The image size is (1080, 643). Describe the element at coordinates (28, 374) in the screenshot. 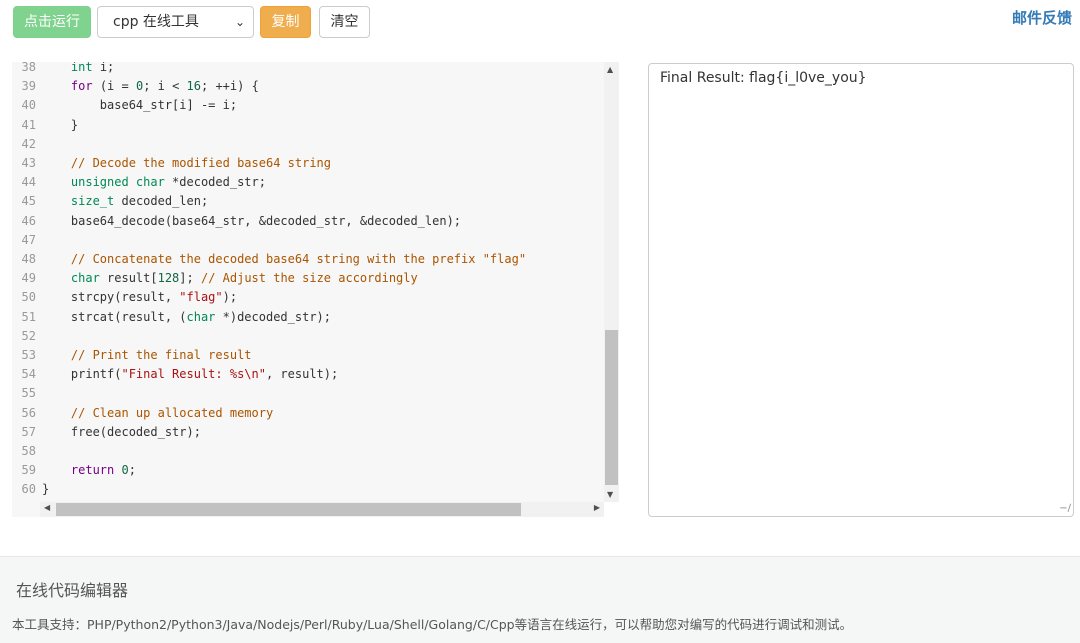

I see `line-number: 54` at that location.